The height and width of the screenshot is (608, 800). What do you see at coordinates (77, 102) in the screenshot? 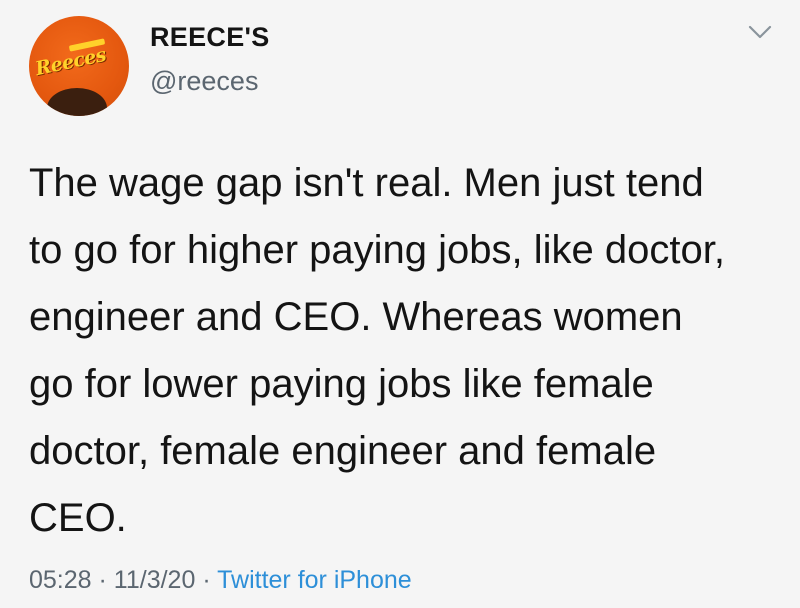
I see `peanut-butter-cup-image` at bounding box center [77, 102].